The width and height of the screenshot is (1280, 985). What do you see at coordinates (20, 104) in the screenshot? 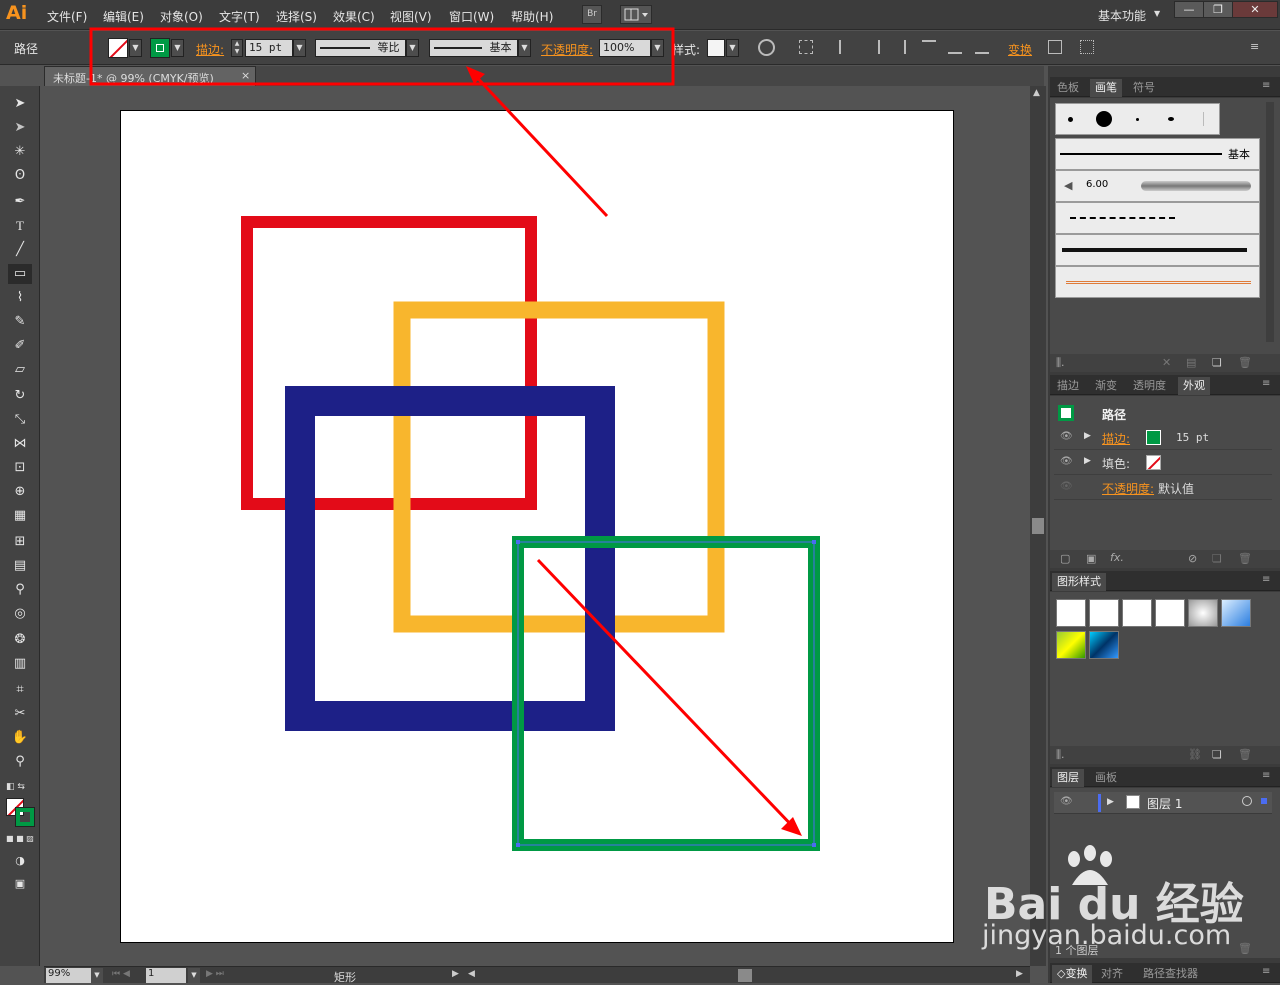
I see `selection-tool-icon: ➤` at bounding box center [20, 104].